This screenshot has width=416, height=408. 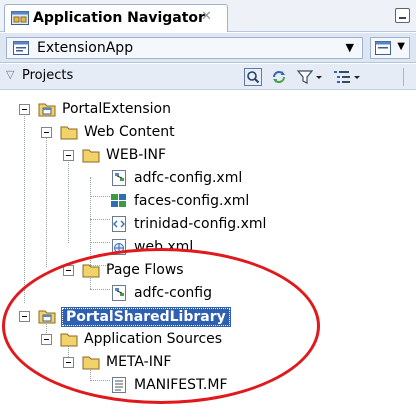 I want to click on tree-item-web-xml: web.xml, so click(x=150, y=248).